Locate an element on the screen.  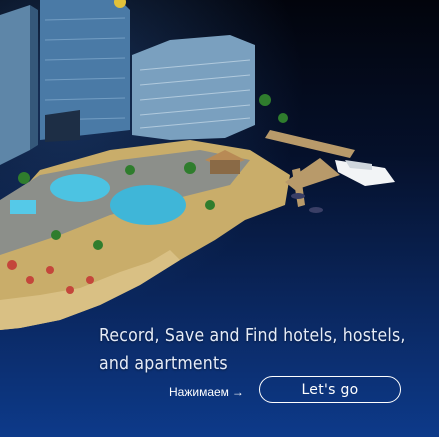
hint-label: Нажимаем is located at coordinates (199, 392).